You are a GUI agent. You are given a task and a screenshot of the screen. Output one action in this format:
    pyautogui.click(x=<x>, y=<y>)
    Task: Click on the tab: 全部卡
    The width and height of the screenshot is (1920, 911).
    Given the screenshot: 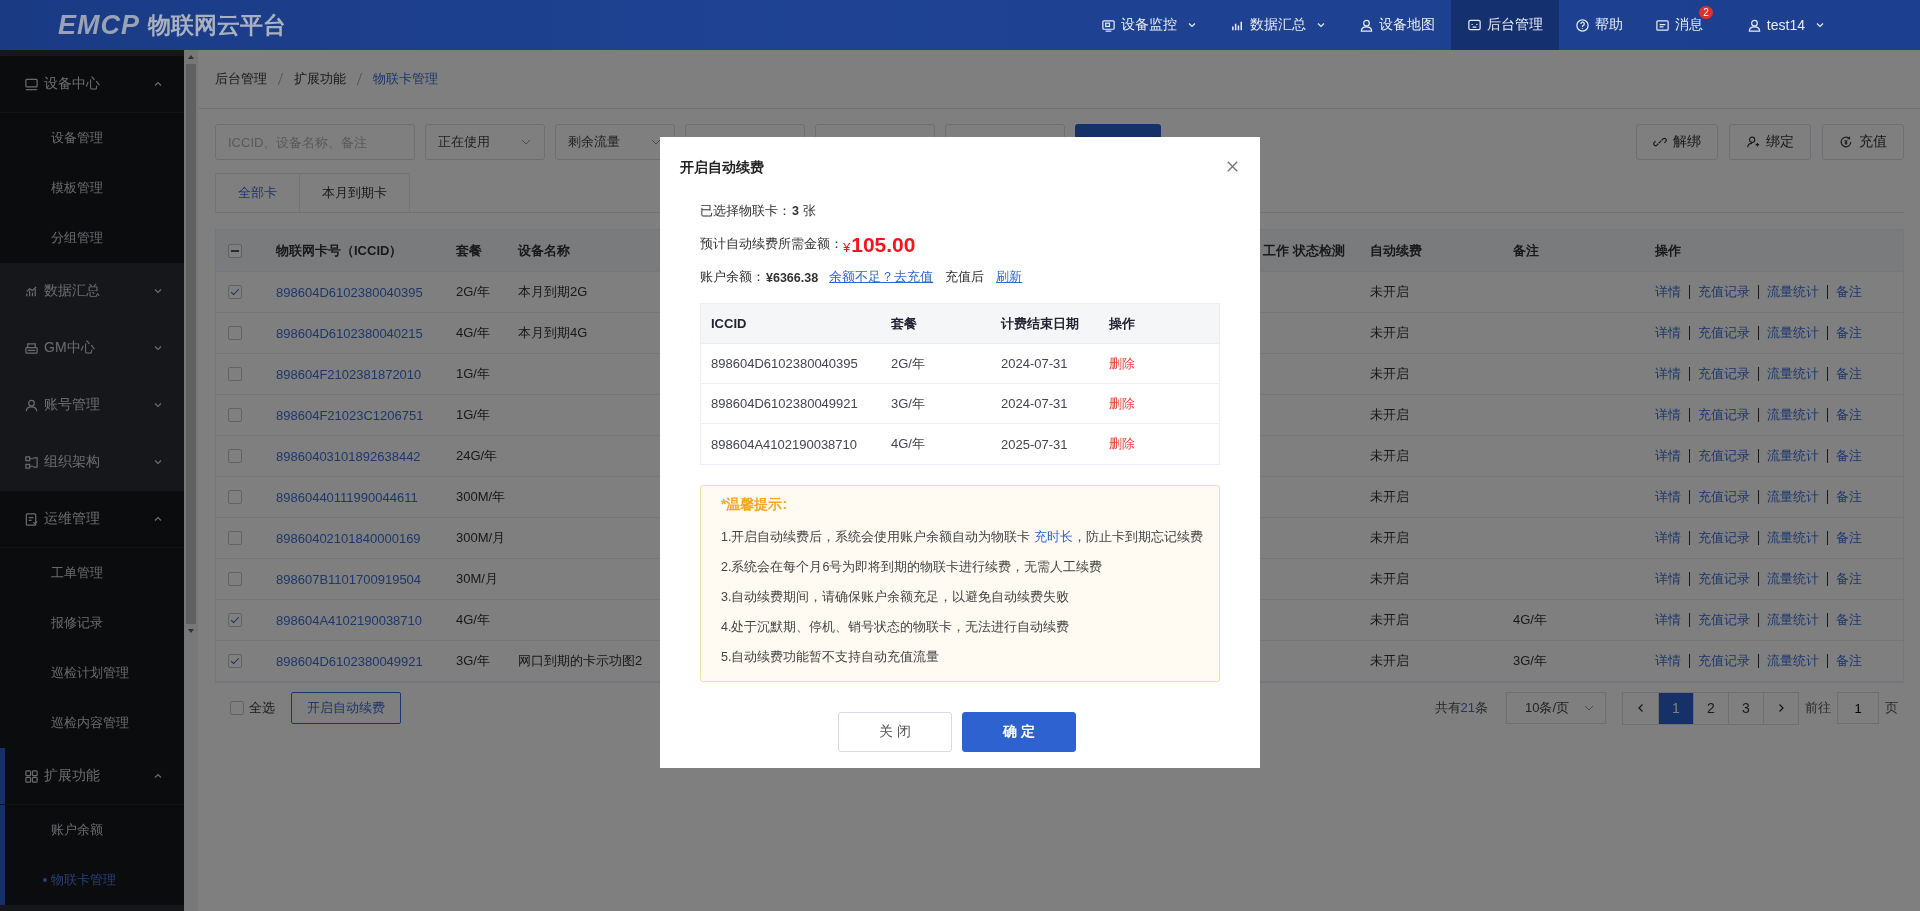 What is the action you would take?
    pyautogui.click(x=257, y=192)
    